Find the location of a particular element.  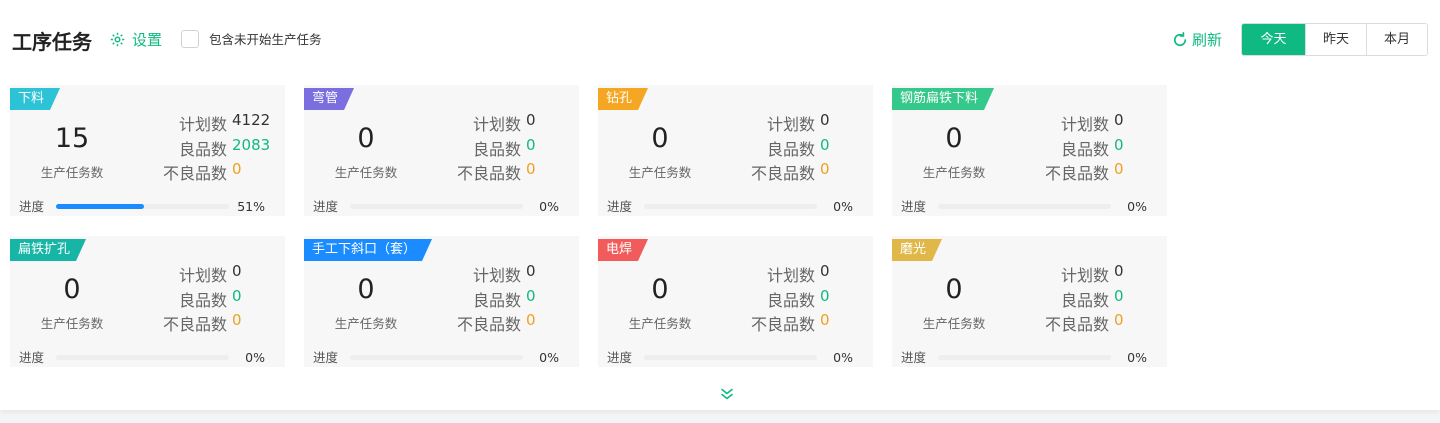

good-stat: 良品数 2083 is located at coordinates (224, 148).